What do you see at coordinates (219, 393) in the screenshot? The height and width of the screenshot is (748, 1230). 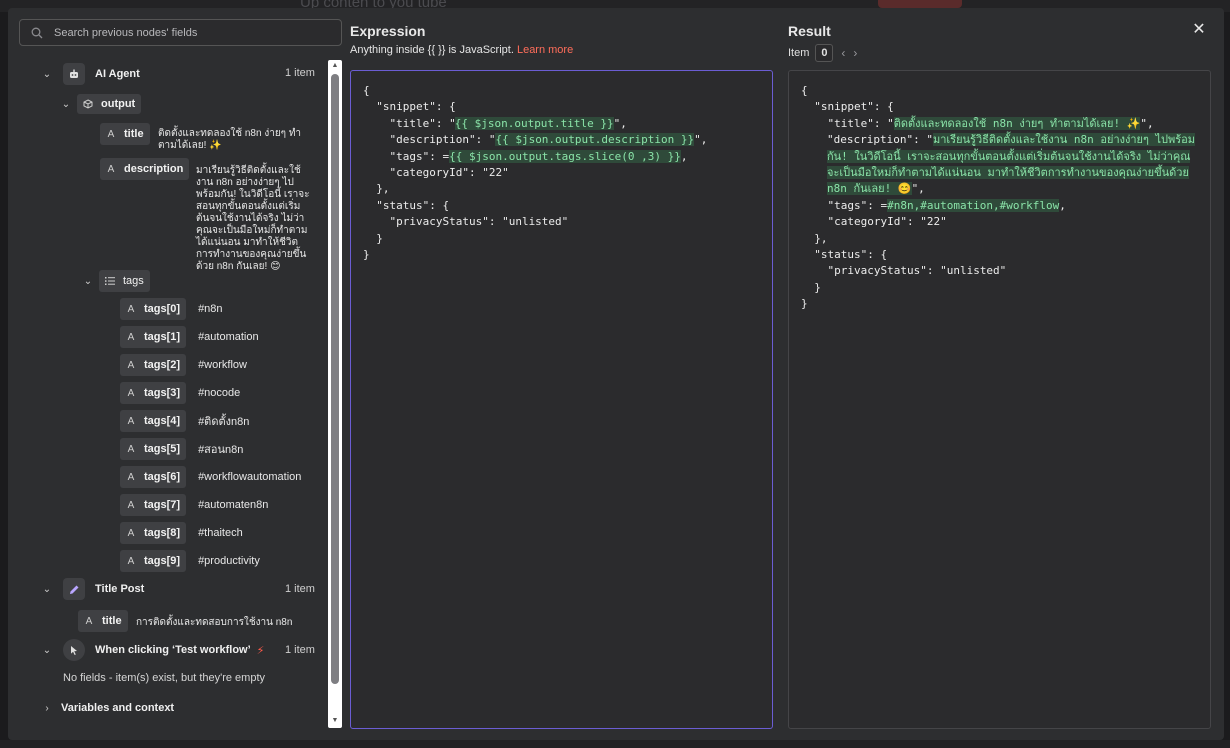 I see `tag-value: #nocode` at bounding box center [219, 393].